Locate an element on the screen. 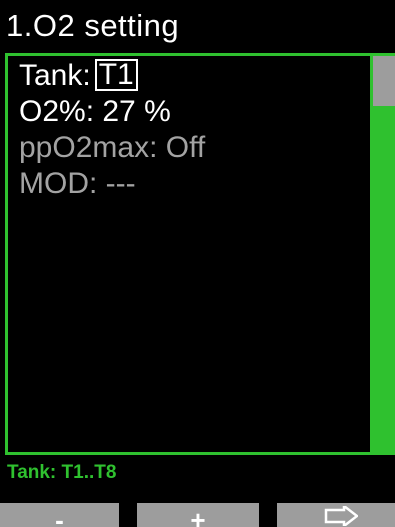 The image size is (395, 527). next-button is located at coordinates (336, 515).